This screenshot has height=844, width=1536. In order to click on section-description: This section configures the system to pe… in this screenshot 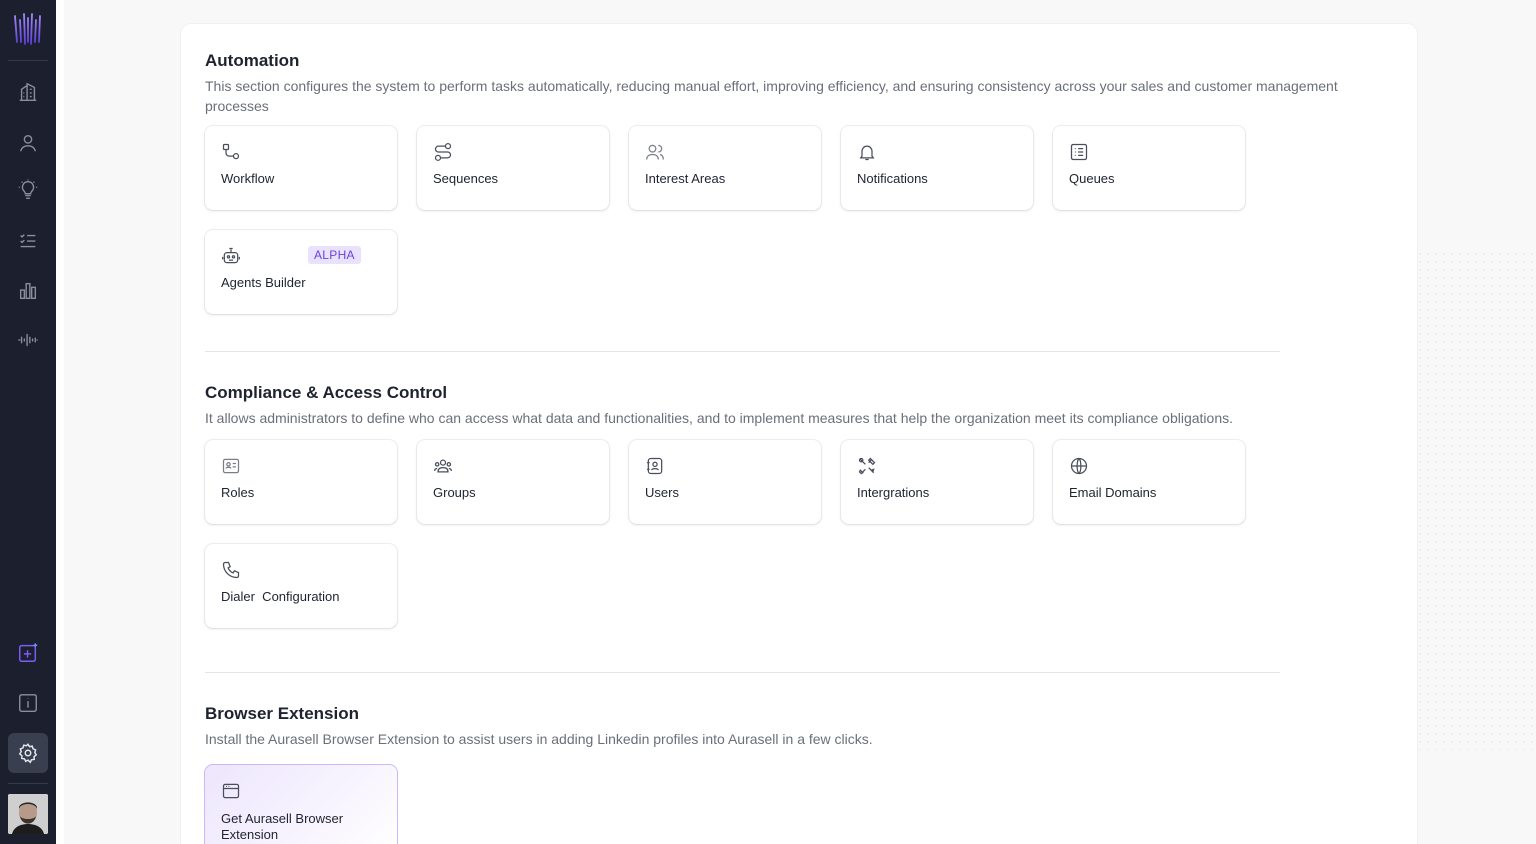, I will do `click(771, 96)`.